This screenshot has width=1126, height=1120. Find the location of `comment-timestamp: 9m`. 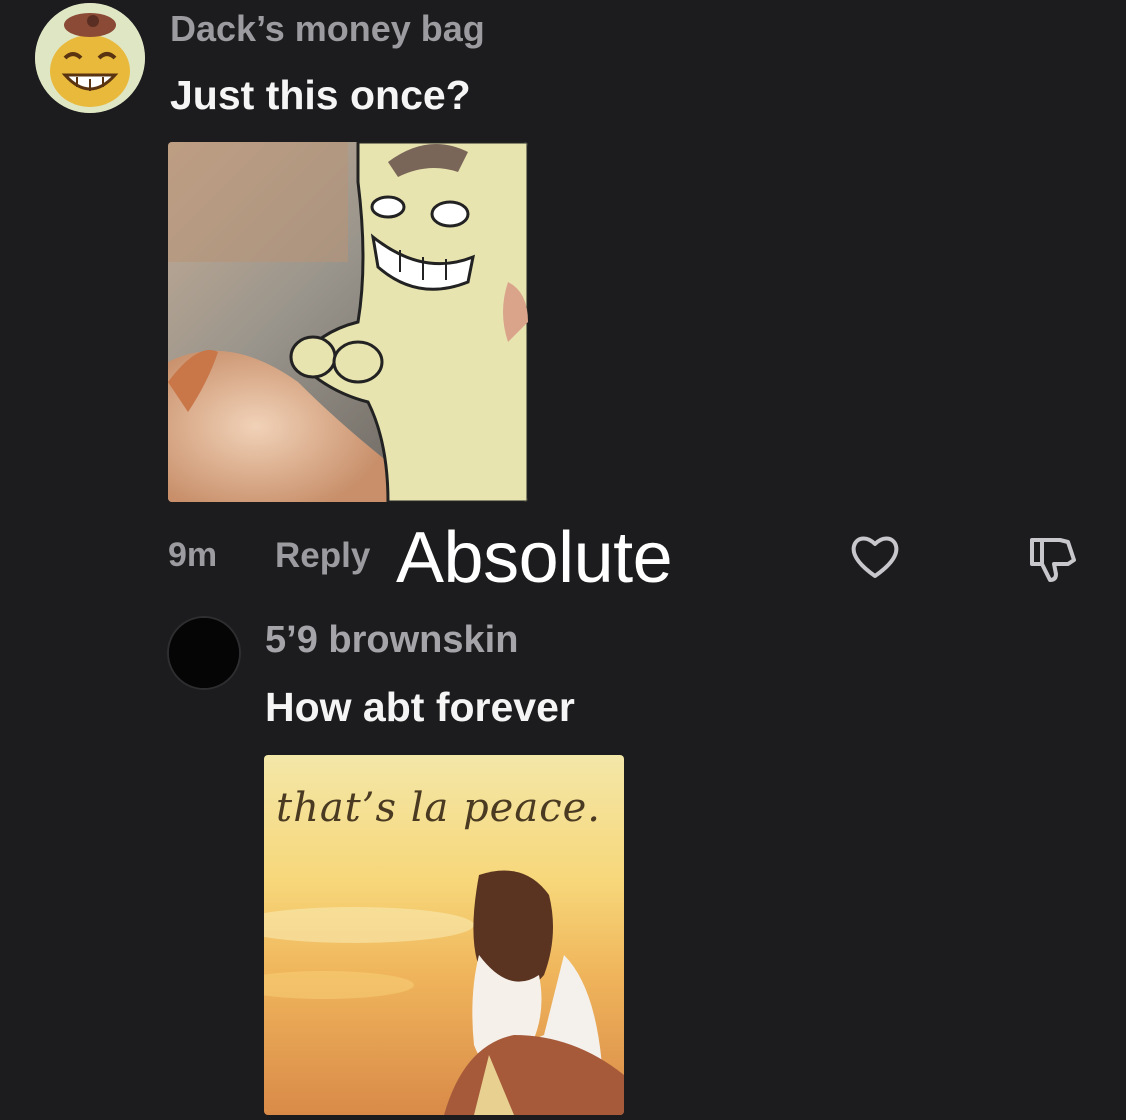

comment-timestamp: 9m is located at coordinates (193, 555).